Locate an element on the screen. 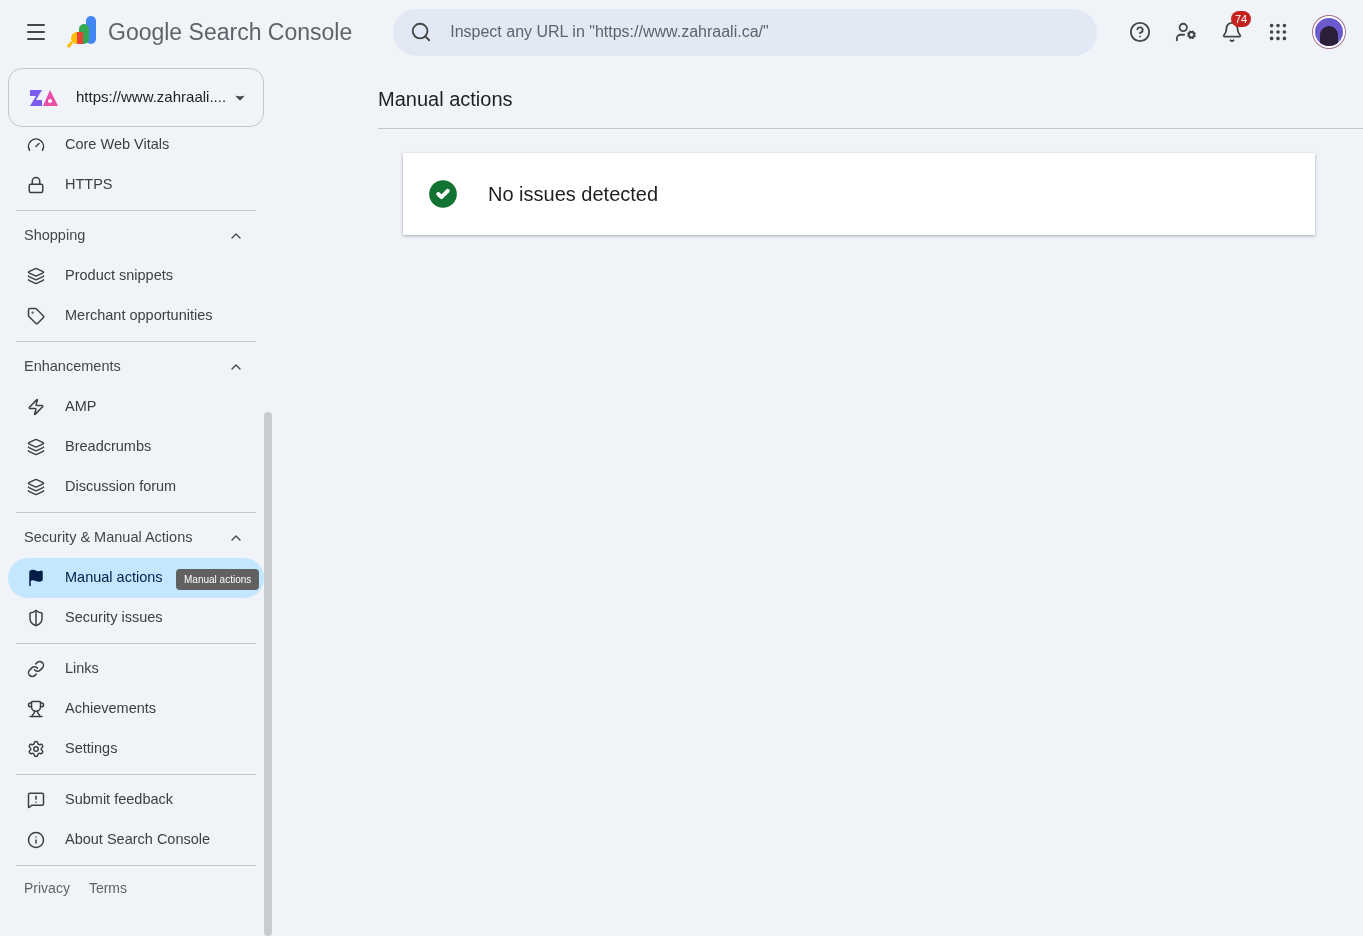  sidebar-item: Breadcrumbs is located at coordinates (136, 447).